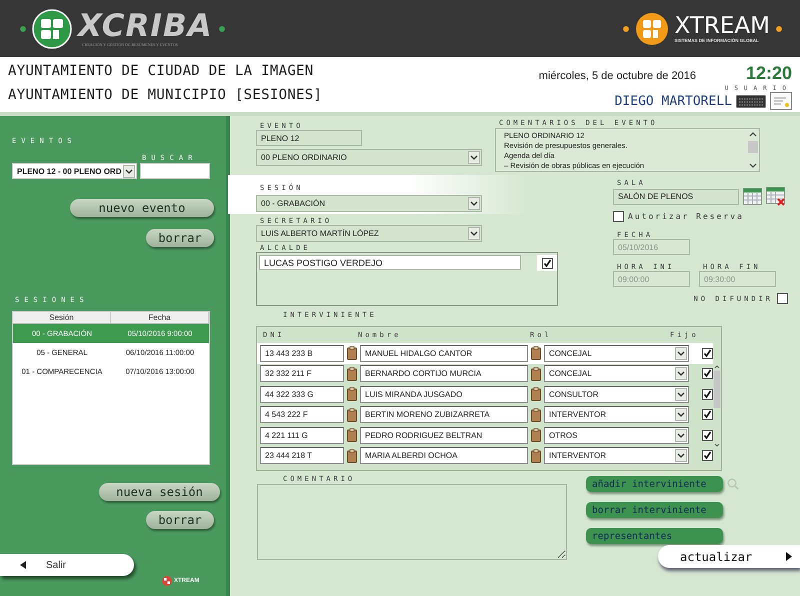 The height and width of the screenshot is (596, 800). What do you see at coordinates (161, 71) in the screenshot?
I see `page-title: AYUNTAMIENTO DE CIUDAD DE LA IMAGEN` at bounding box center [161, 71].